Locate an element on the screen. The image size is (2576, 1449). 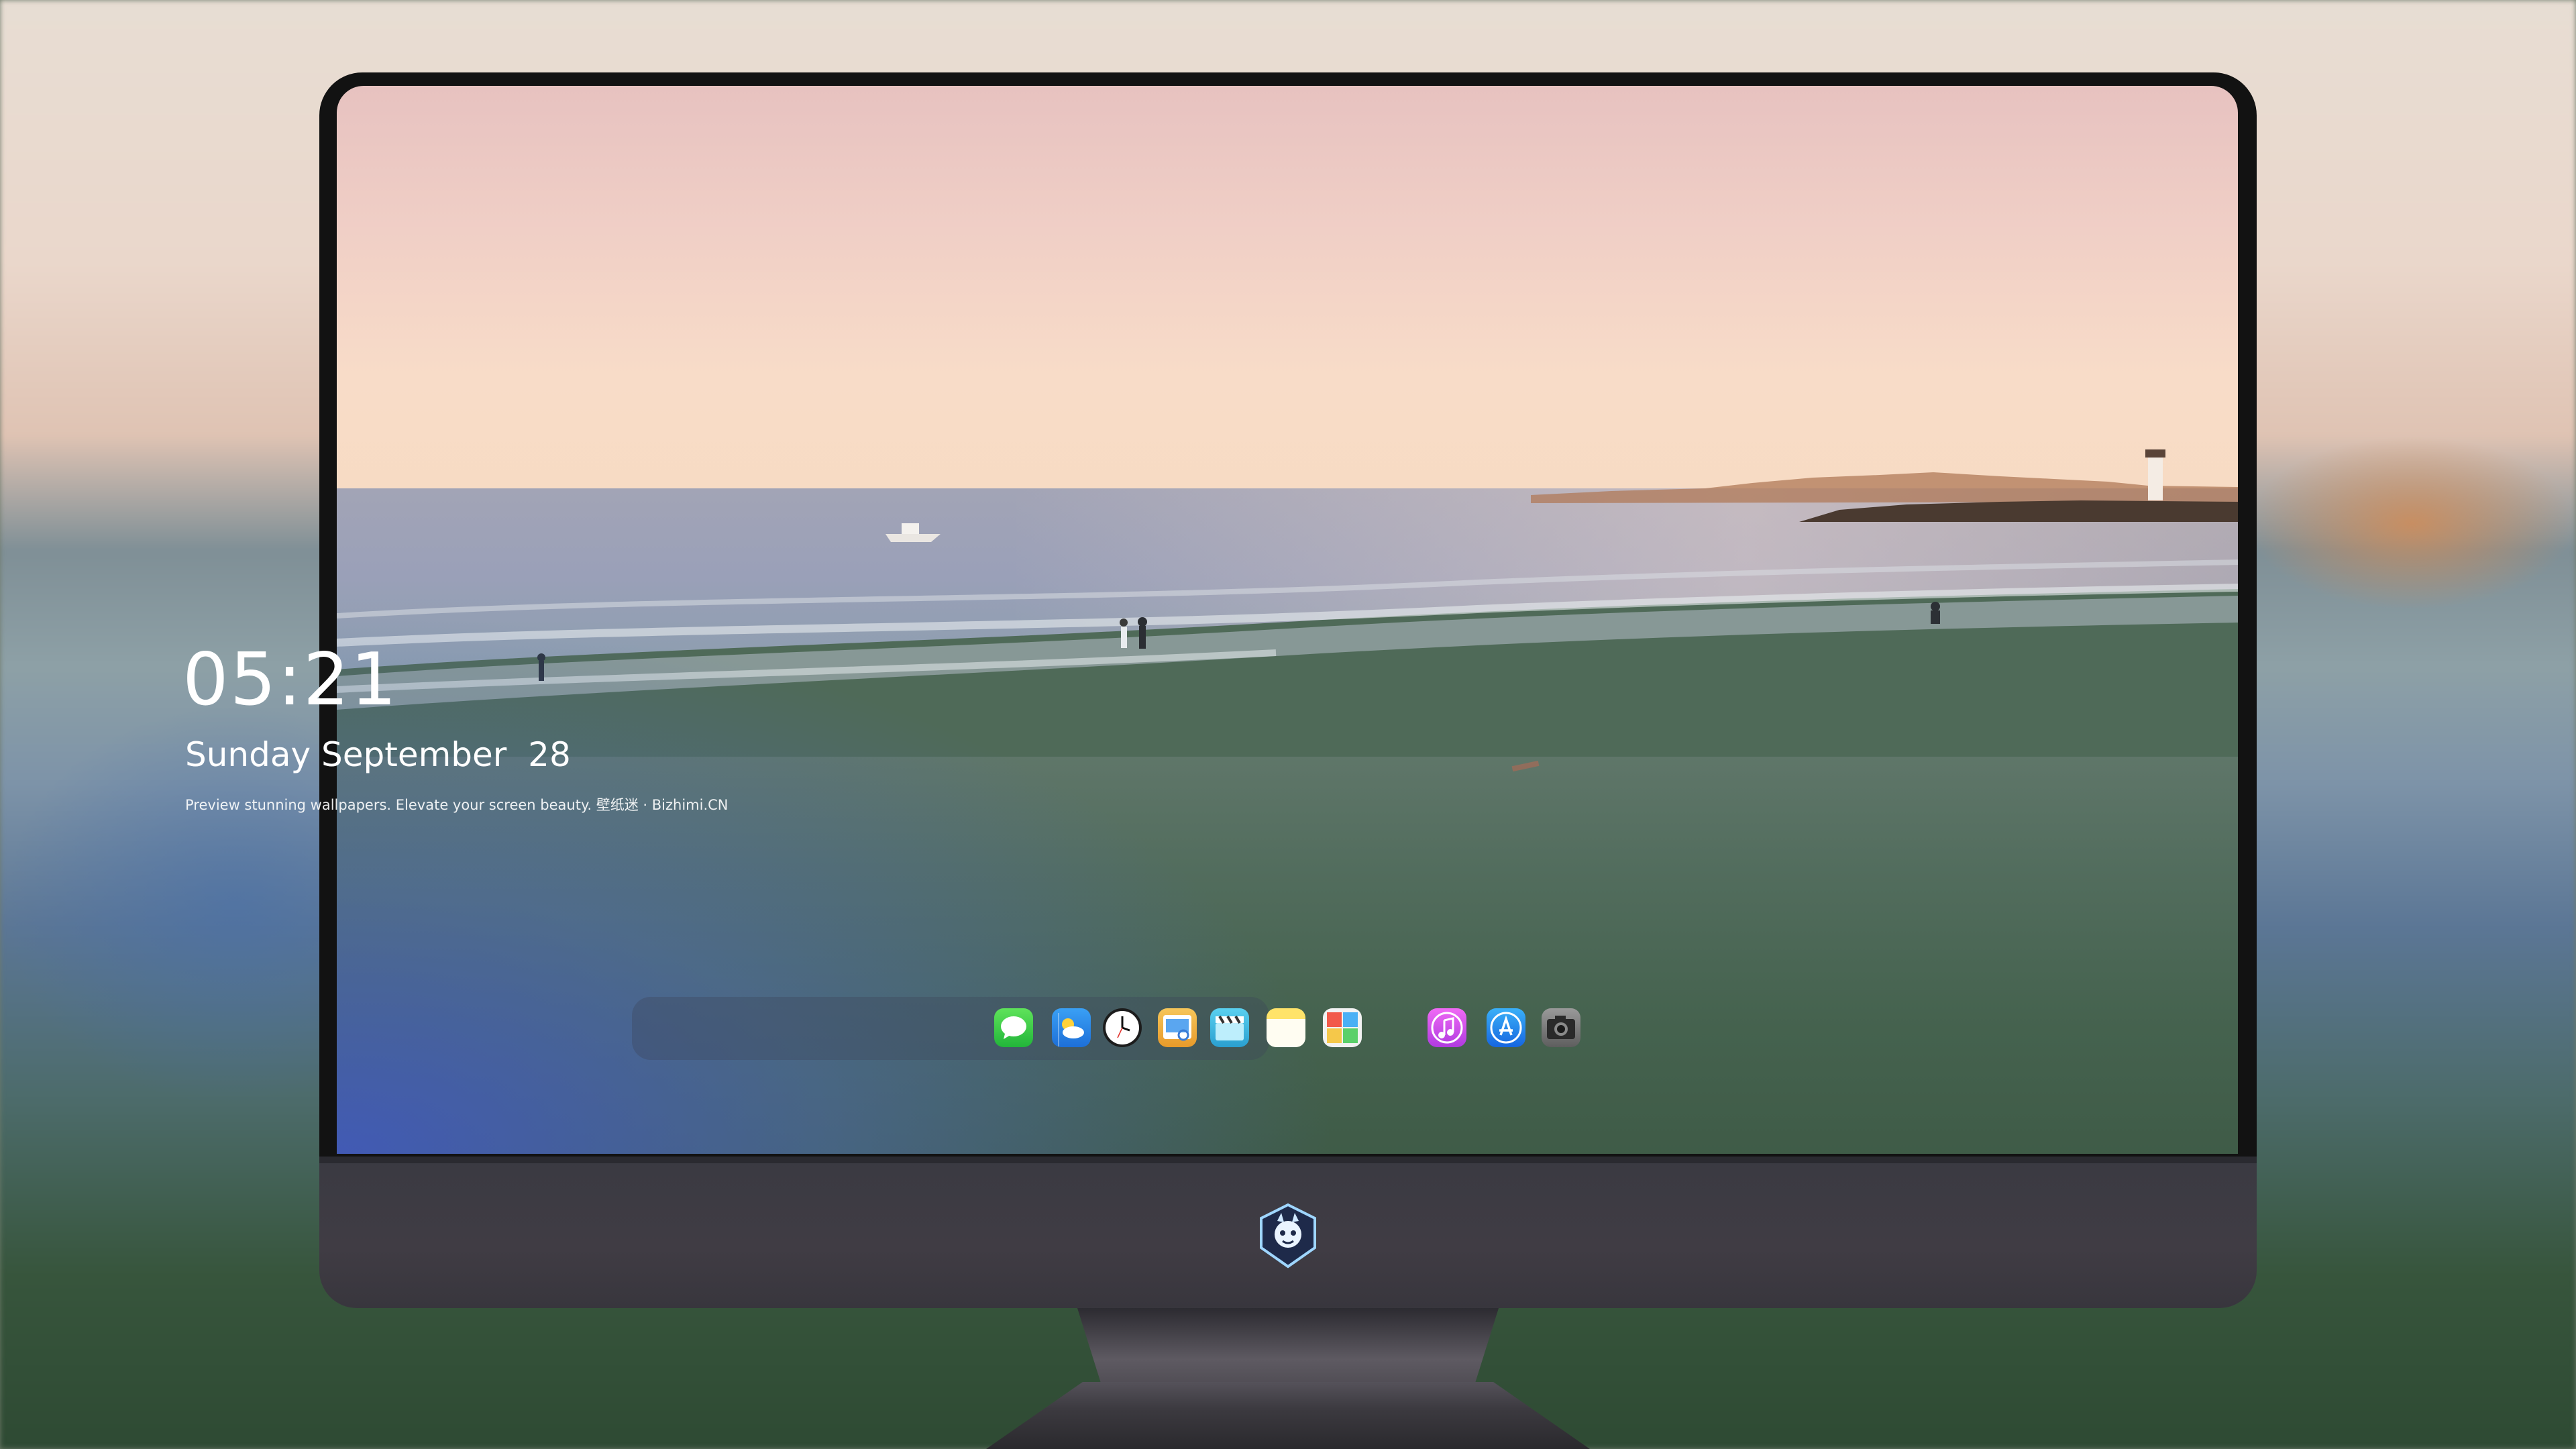
dock-separator is located at coordinates (1058, 1029).